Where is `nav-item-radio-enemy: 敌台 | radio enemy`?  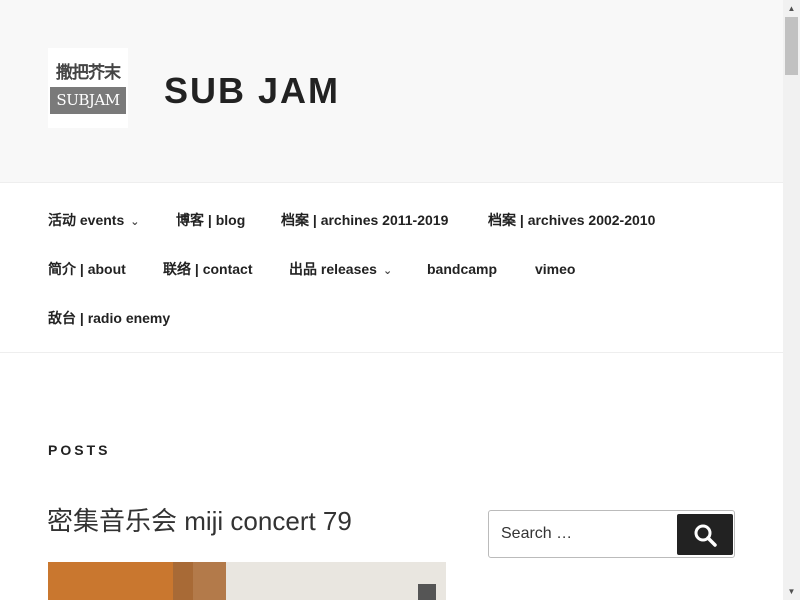 nav-item-radio-enemy: 敌台 | radio enemy is located at coordinates (109, 318).